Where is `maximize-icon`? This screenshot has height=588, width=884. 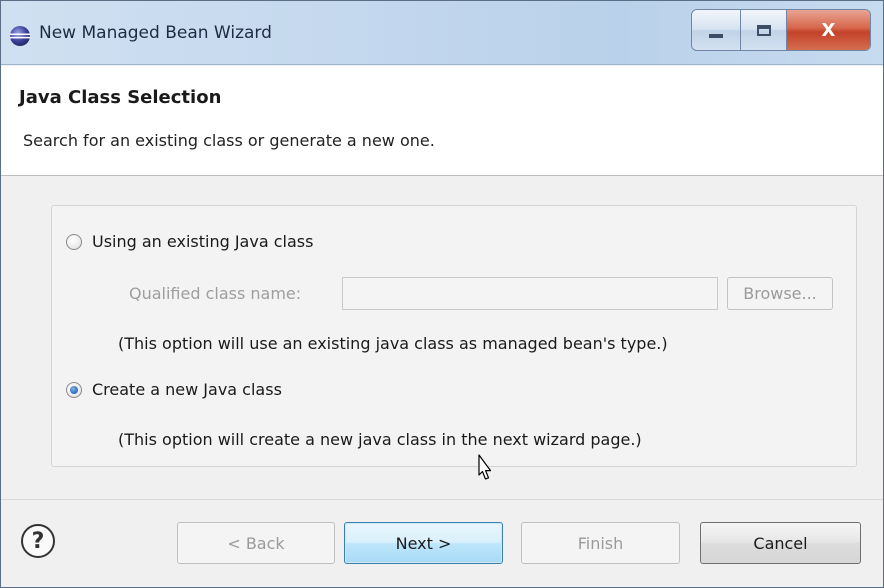 maximize-icon is located at coordinates (763, 30).